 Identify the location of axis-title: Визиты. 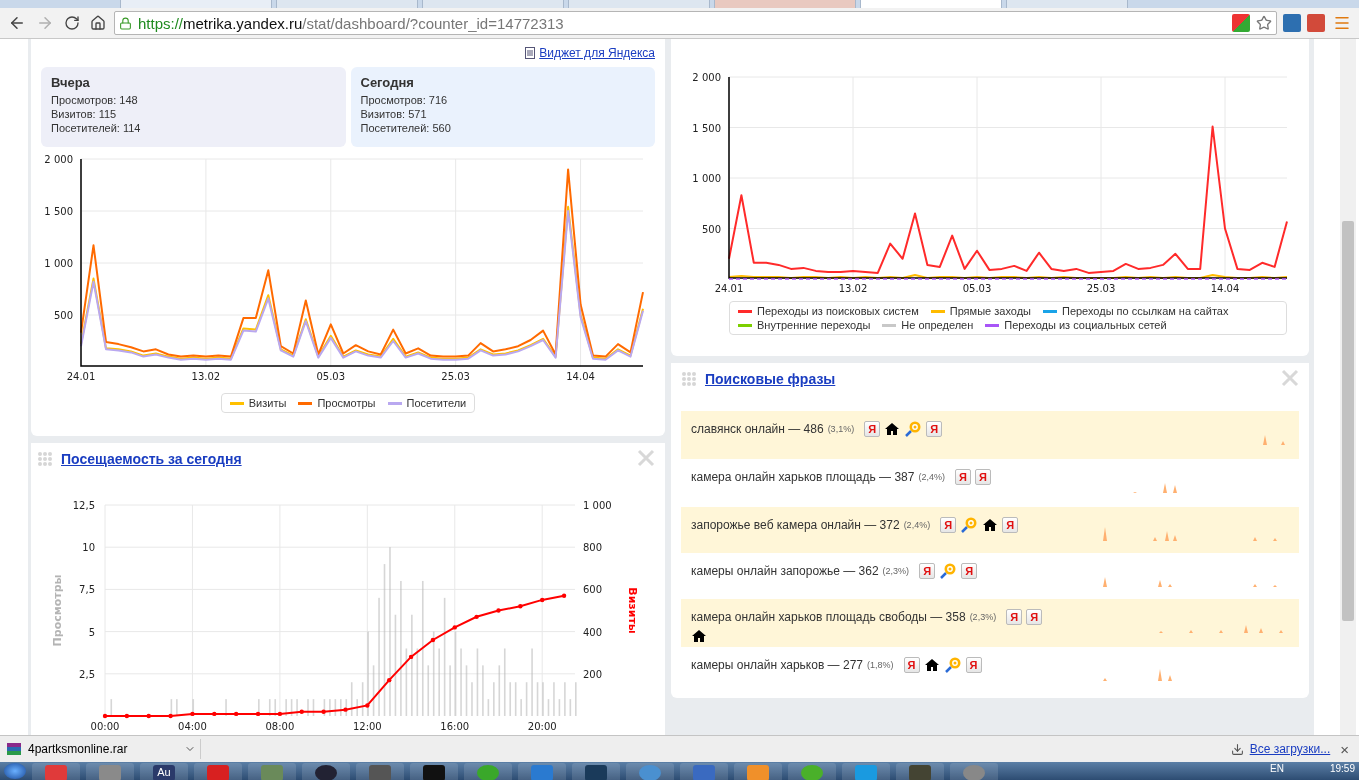
(632, 610).